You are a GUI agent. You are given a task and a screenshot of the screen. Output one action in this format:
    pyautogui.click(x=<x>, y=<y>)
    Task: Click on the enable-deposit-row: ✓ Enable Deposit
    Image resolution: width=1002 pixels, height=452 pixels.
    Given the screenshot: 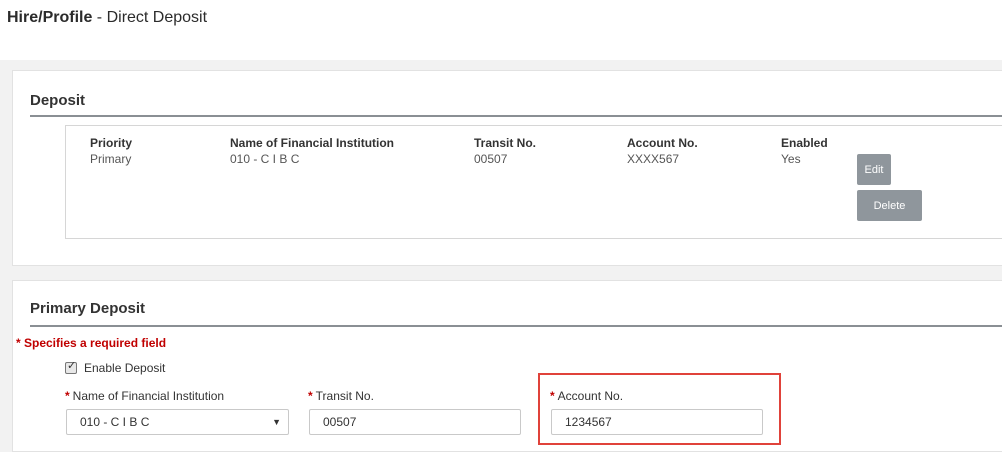 What is the action you would take?
    pyautogui.click(x=115, y=367)
    